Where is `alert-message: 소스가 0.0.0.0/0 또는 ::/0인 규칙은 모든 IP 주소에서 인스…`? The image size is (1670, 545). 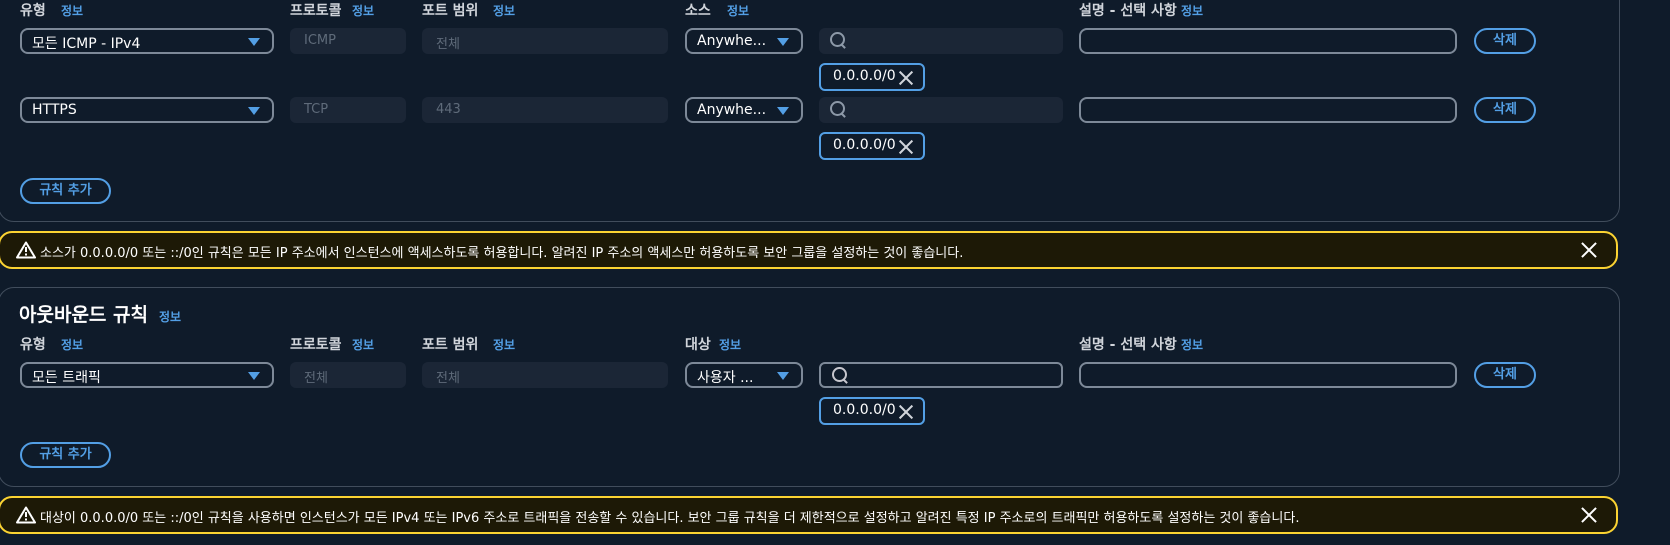
alert-message: 소스가 0.0.0.0/0 또는 ::/0인 규칙은 모든 IP 주소에서 인스… is located at coordinates (502, 253).